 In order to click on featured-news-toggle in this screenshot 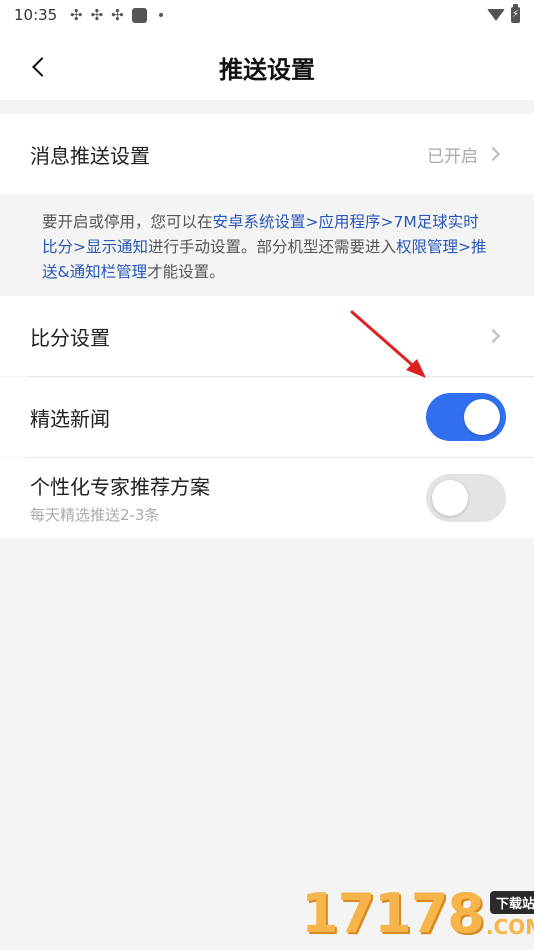, I will do `click(466, 417)`.